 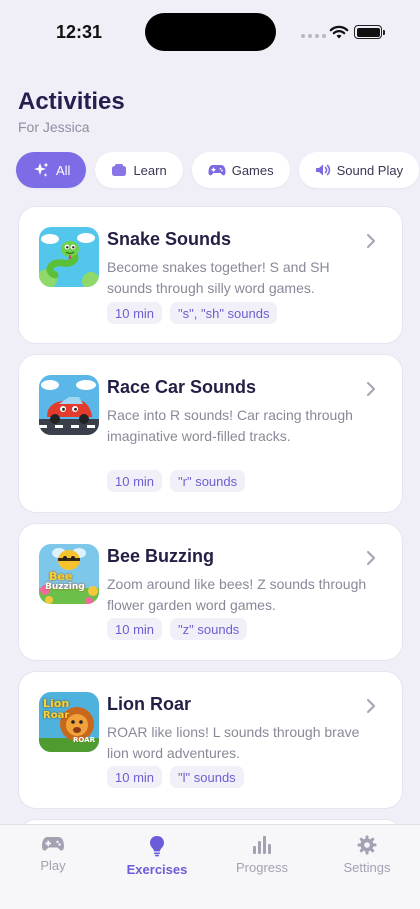 What do you see at coordinates (63, 170) in the screenshot?
I see `filter-chip-label: All` at bounding box center [63, 170].